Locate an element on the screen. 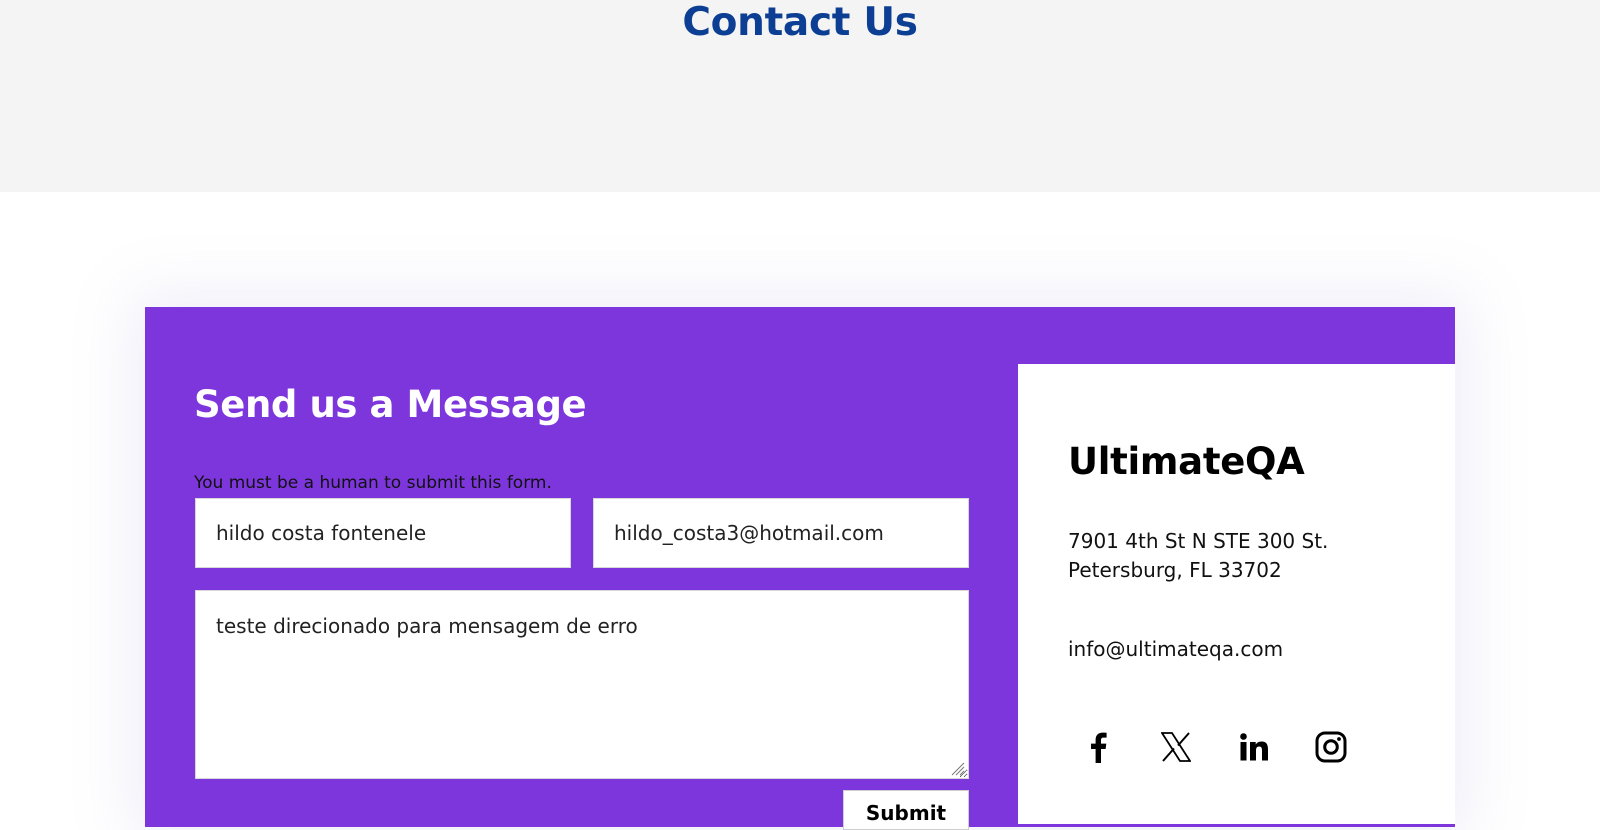 The image size is (1600, 830). x-twitter-link is located at coordinates (1176, 747).